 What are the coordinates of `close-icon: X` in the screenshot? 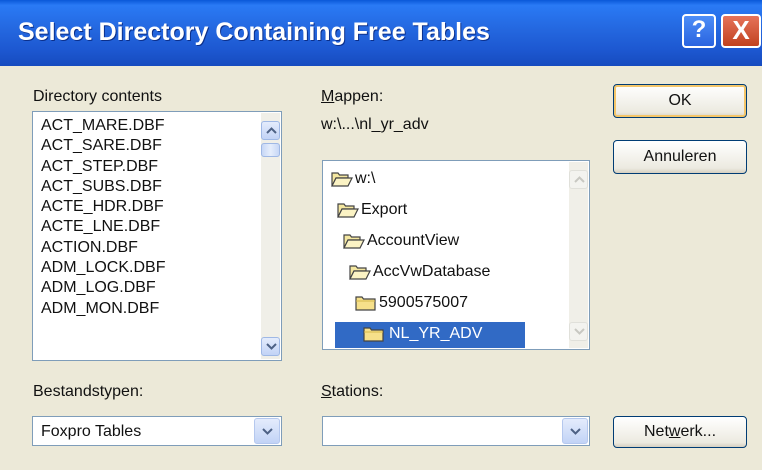 It's located at (741, 30).